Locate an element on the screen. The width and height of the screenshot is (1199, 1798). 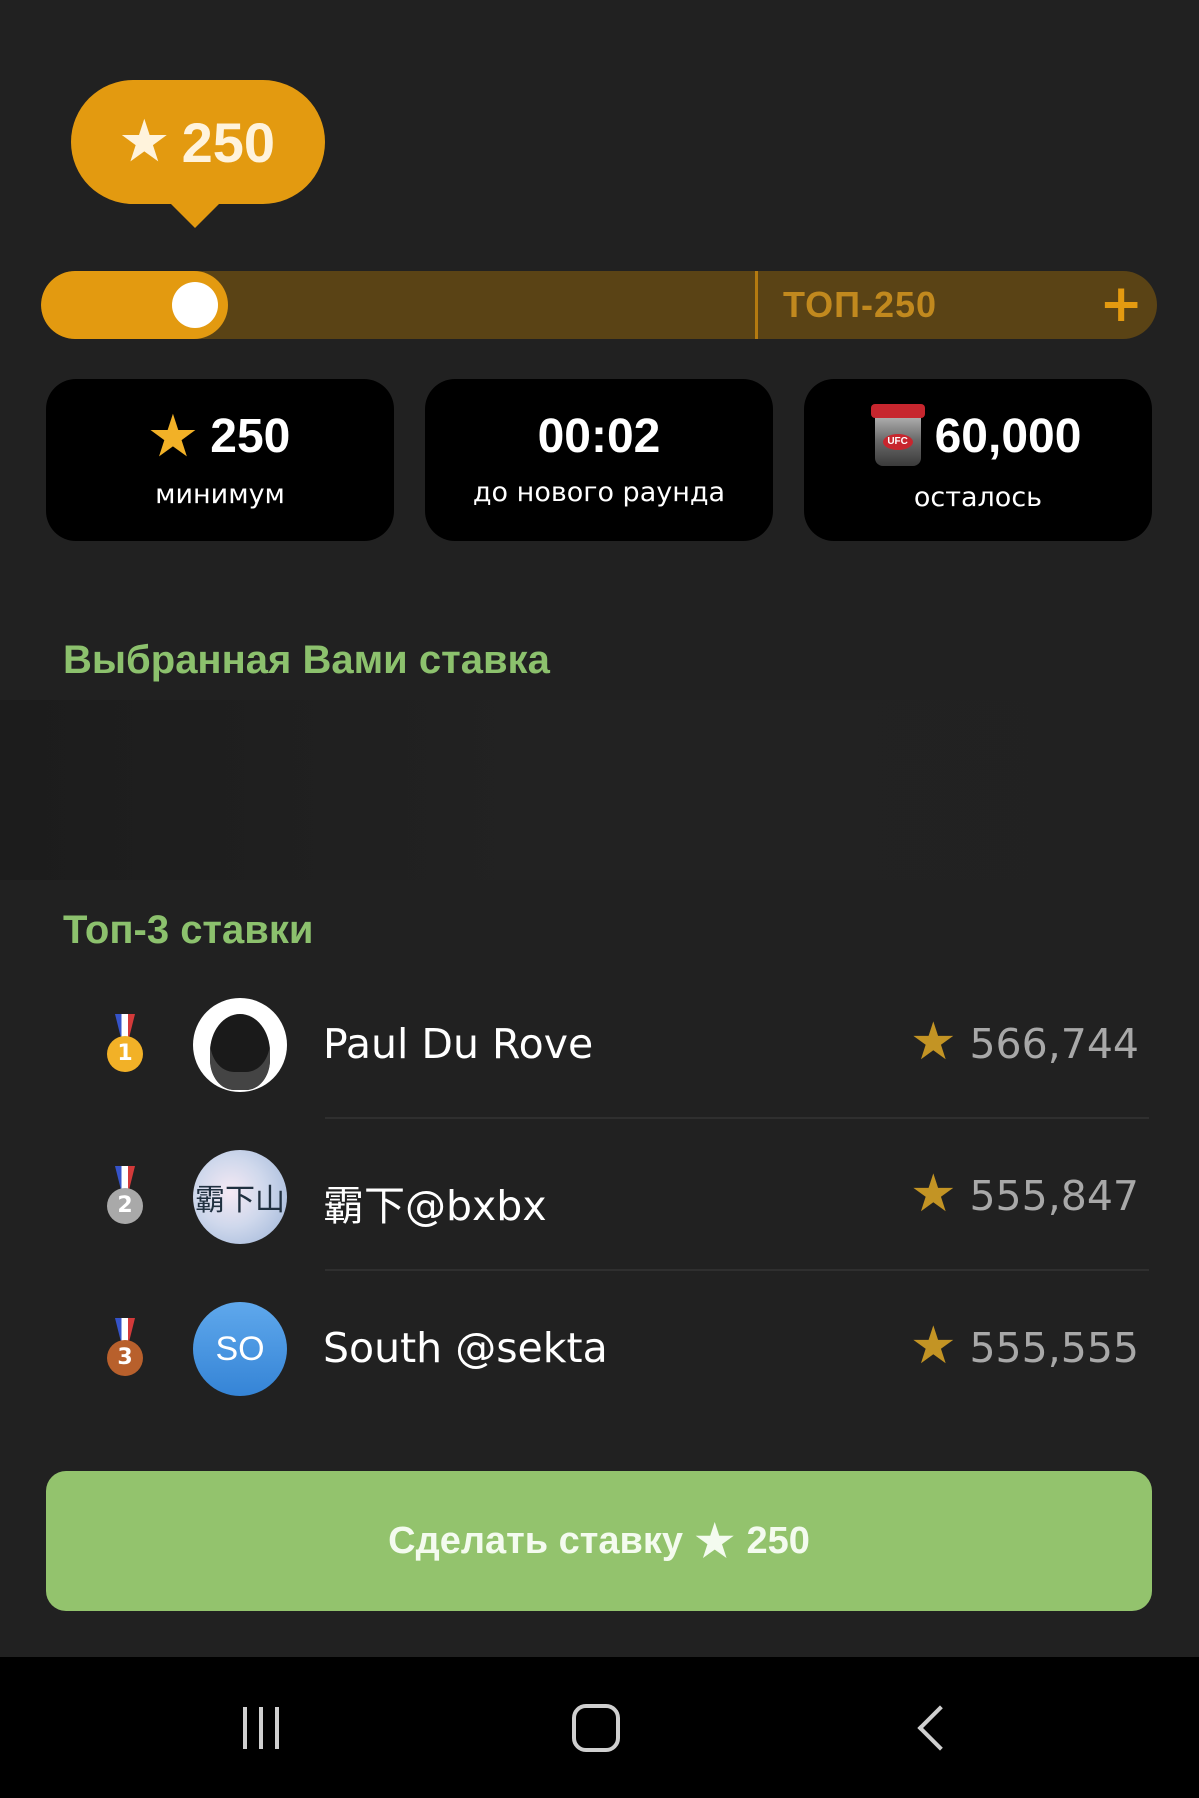
bet-amount: 555,847 is located at coordinates (1054, 1196).